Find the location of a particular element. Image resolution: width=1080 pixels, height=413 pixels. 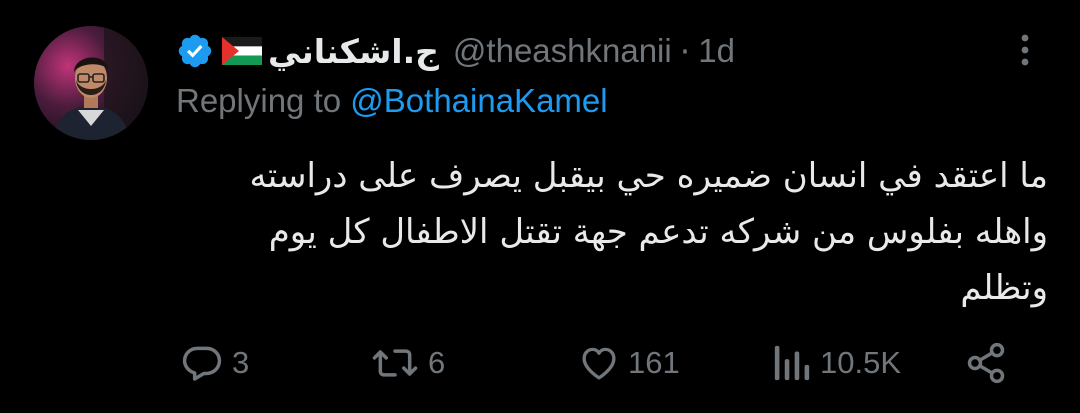

timestamp: 1d is located at coordinates (716, 51).